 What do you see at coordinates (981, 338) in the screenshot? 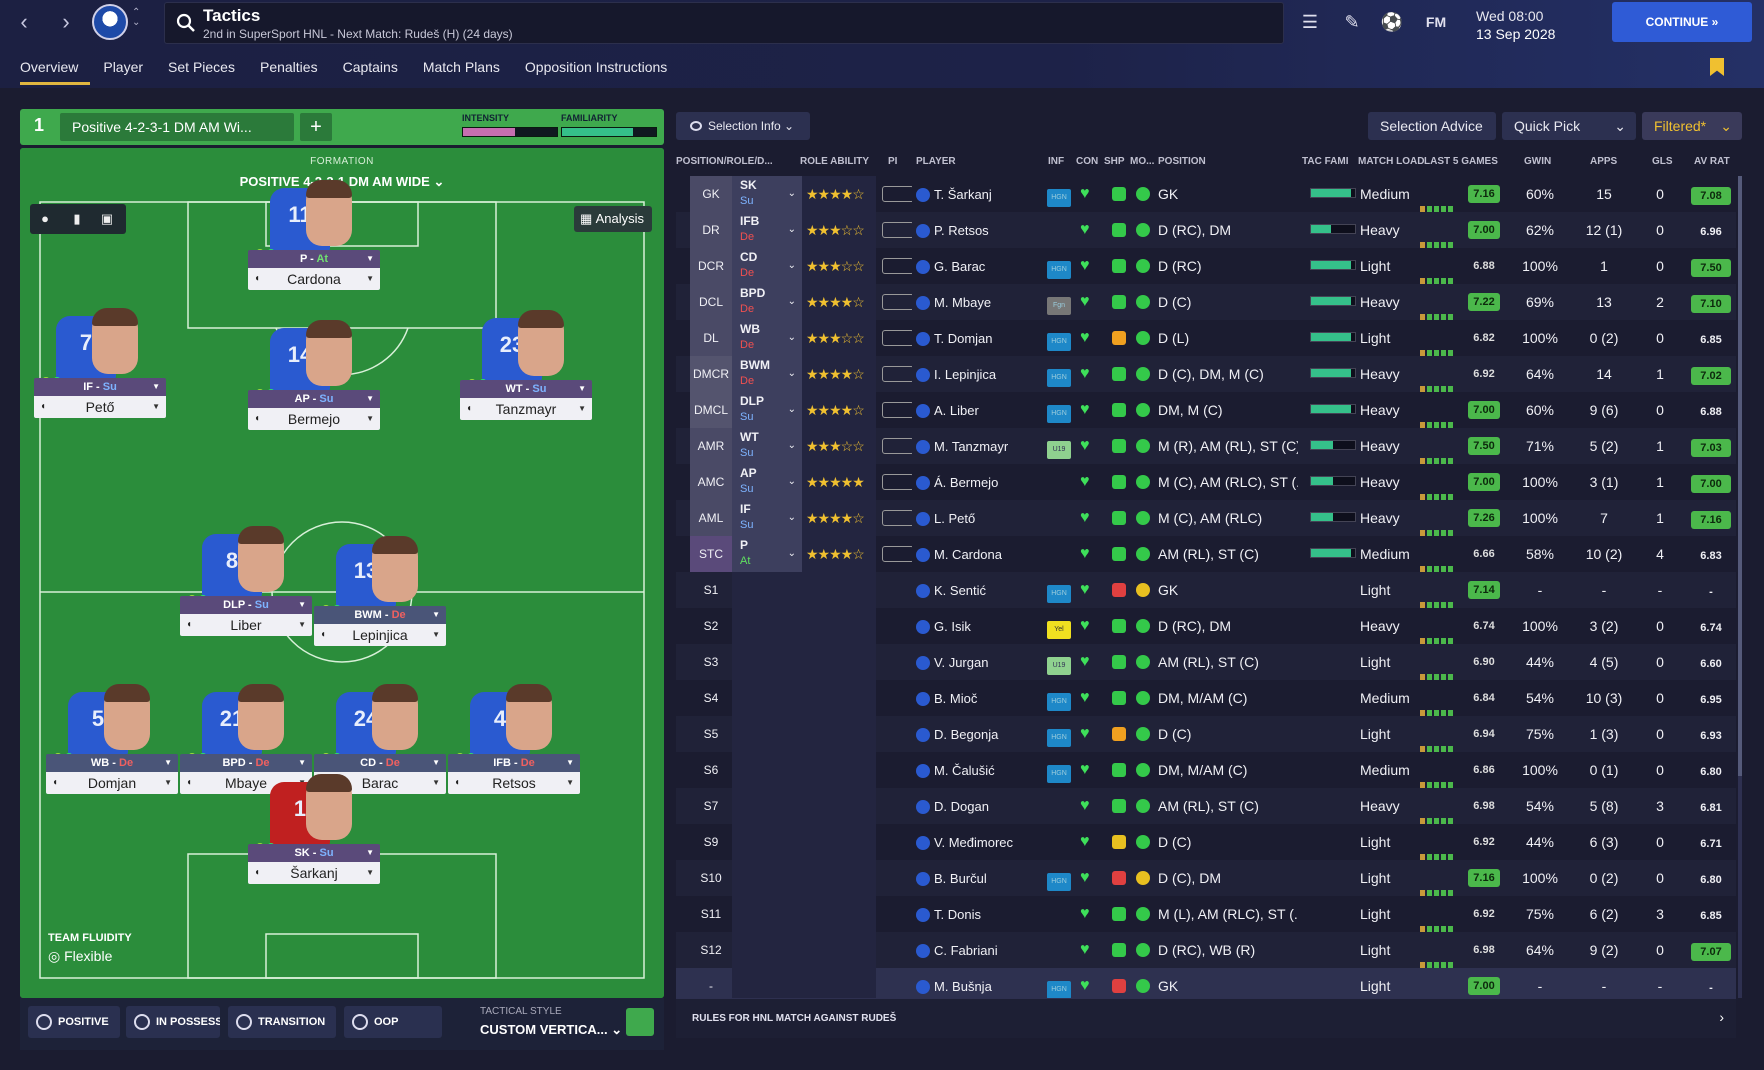
I see `player-cell: T. Domjan` at bounding box center [981, 338].